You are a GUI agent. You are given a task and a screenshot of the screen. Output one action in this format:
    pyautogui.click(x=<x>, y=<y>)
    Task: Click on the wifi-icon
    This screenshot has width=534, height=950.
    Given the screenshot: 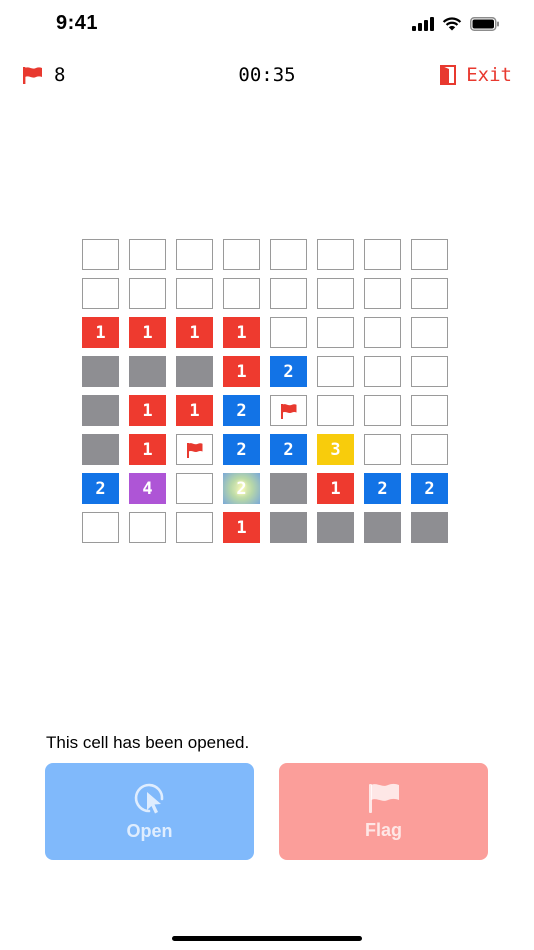 What is the action you would take?
    pyautogui.click(x=452, y=24)
    